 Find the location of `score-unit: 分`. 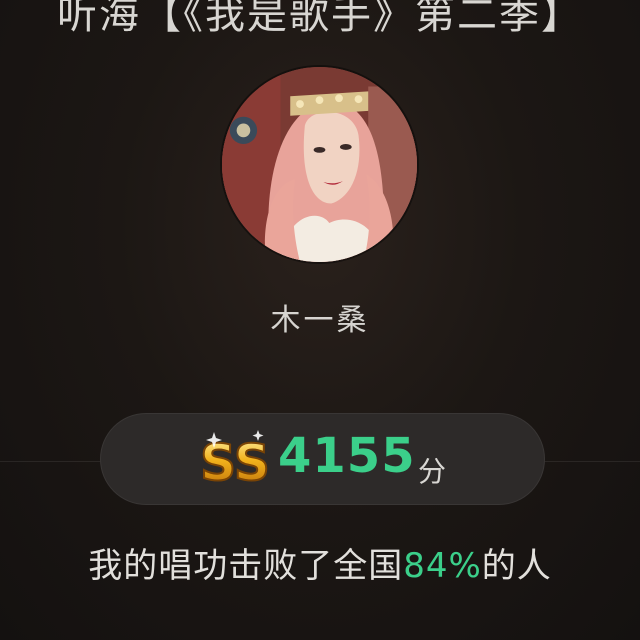

score-unit: 分 is located at coordinates (432, 471).